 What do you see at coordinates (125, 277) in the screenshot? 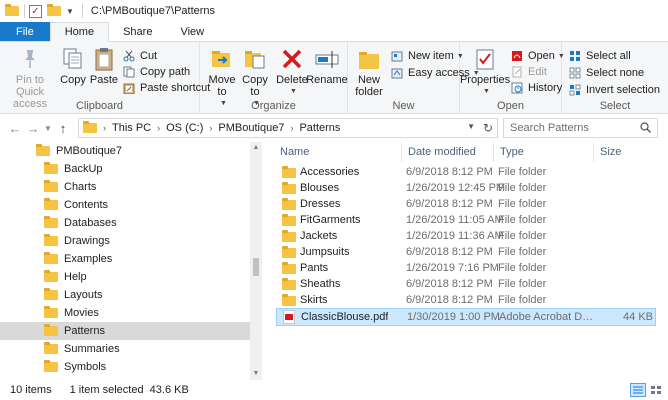
I see `tree-item-help: Help` at bounding box center [125, 277].